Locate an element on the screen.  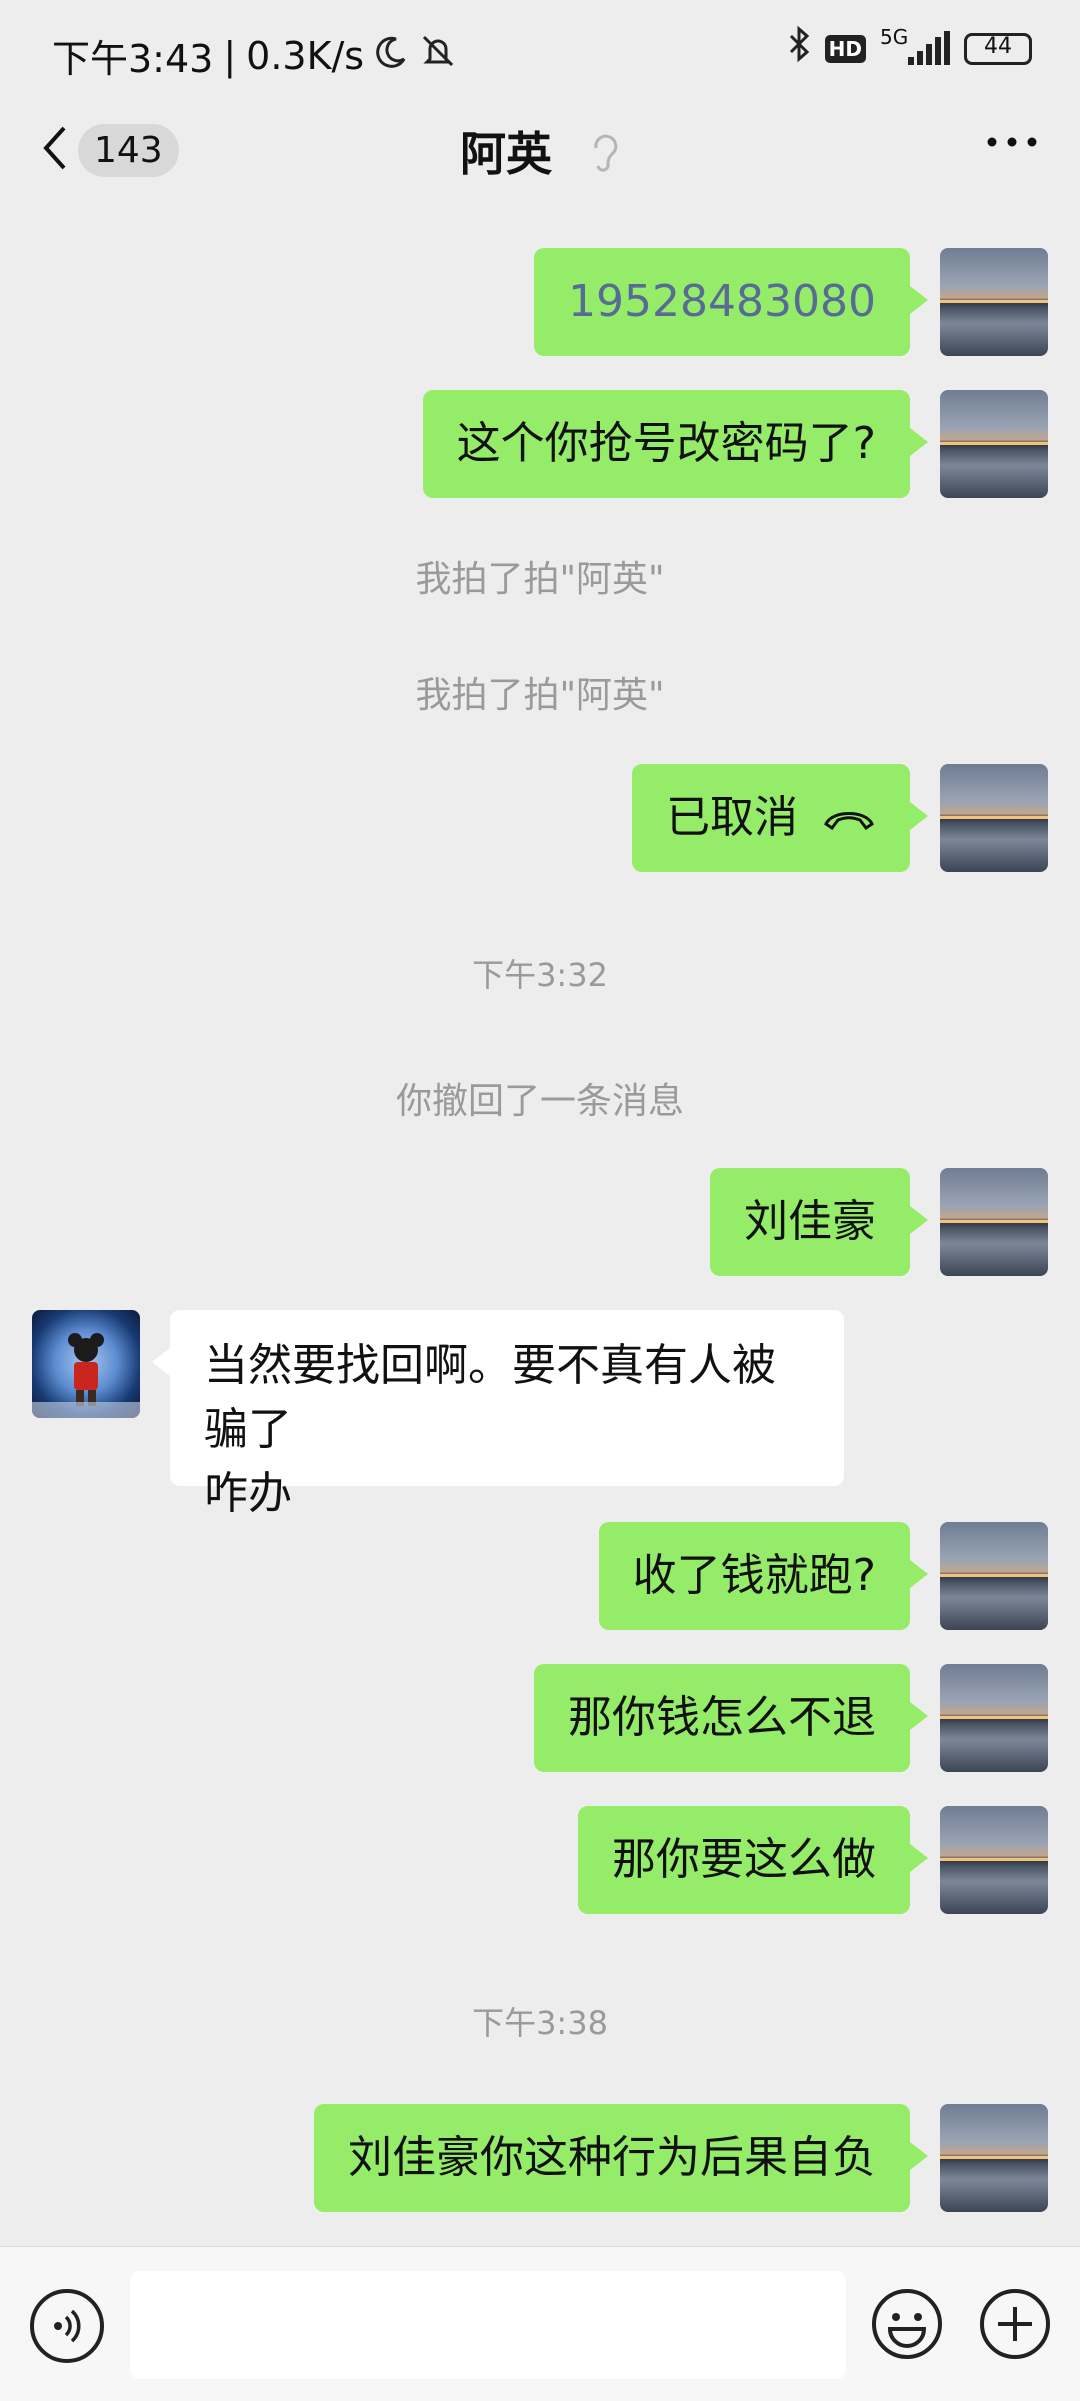
message-row: 刘佳豪你这种行为后果自负 is located at coordinates (540, 2160).